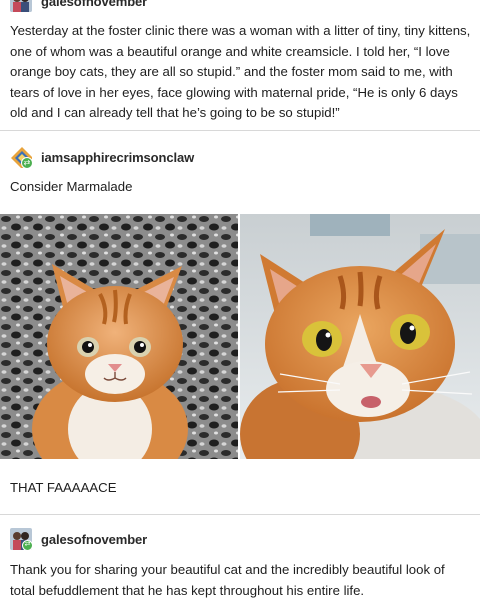  I want to click on post4-header: ⇄ galesofnovember, so click(78, 539).